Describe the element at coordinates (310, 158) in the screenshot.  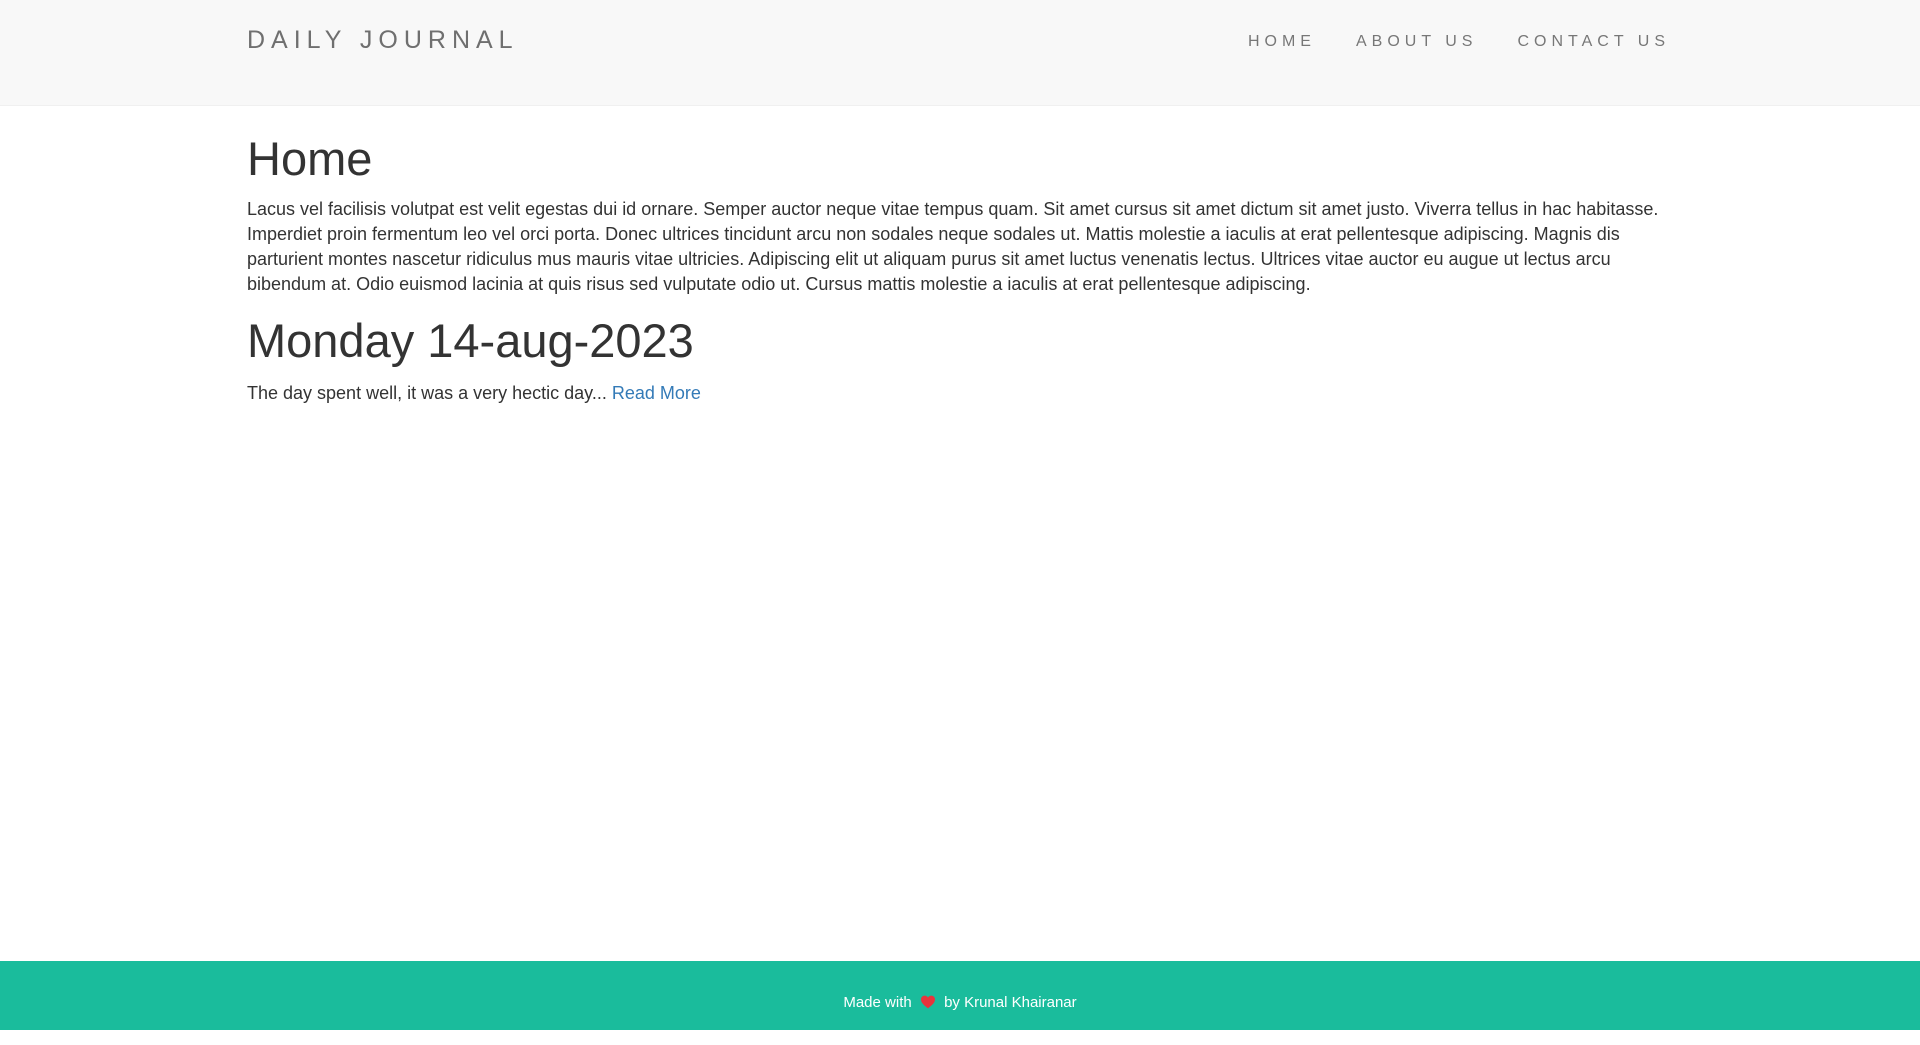
I see `page-title: Home` at that location.